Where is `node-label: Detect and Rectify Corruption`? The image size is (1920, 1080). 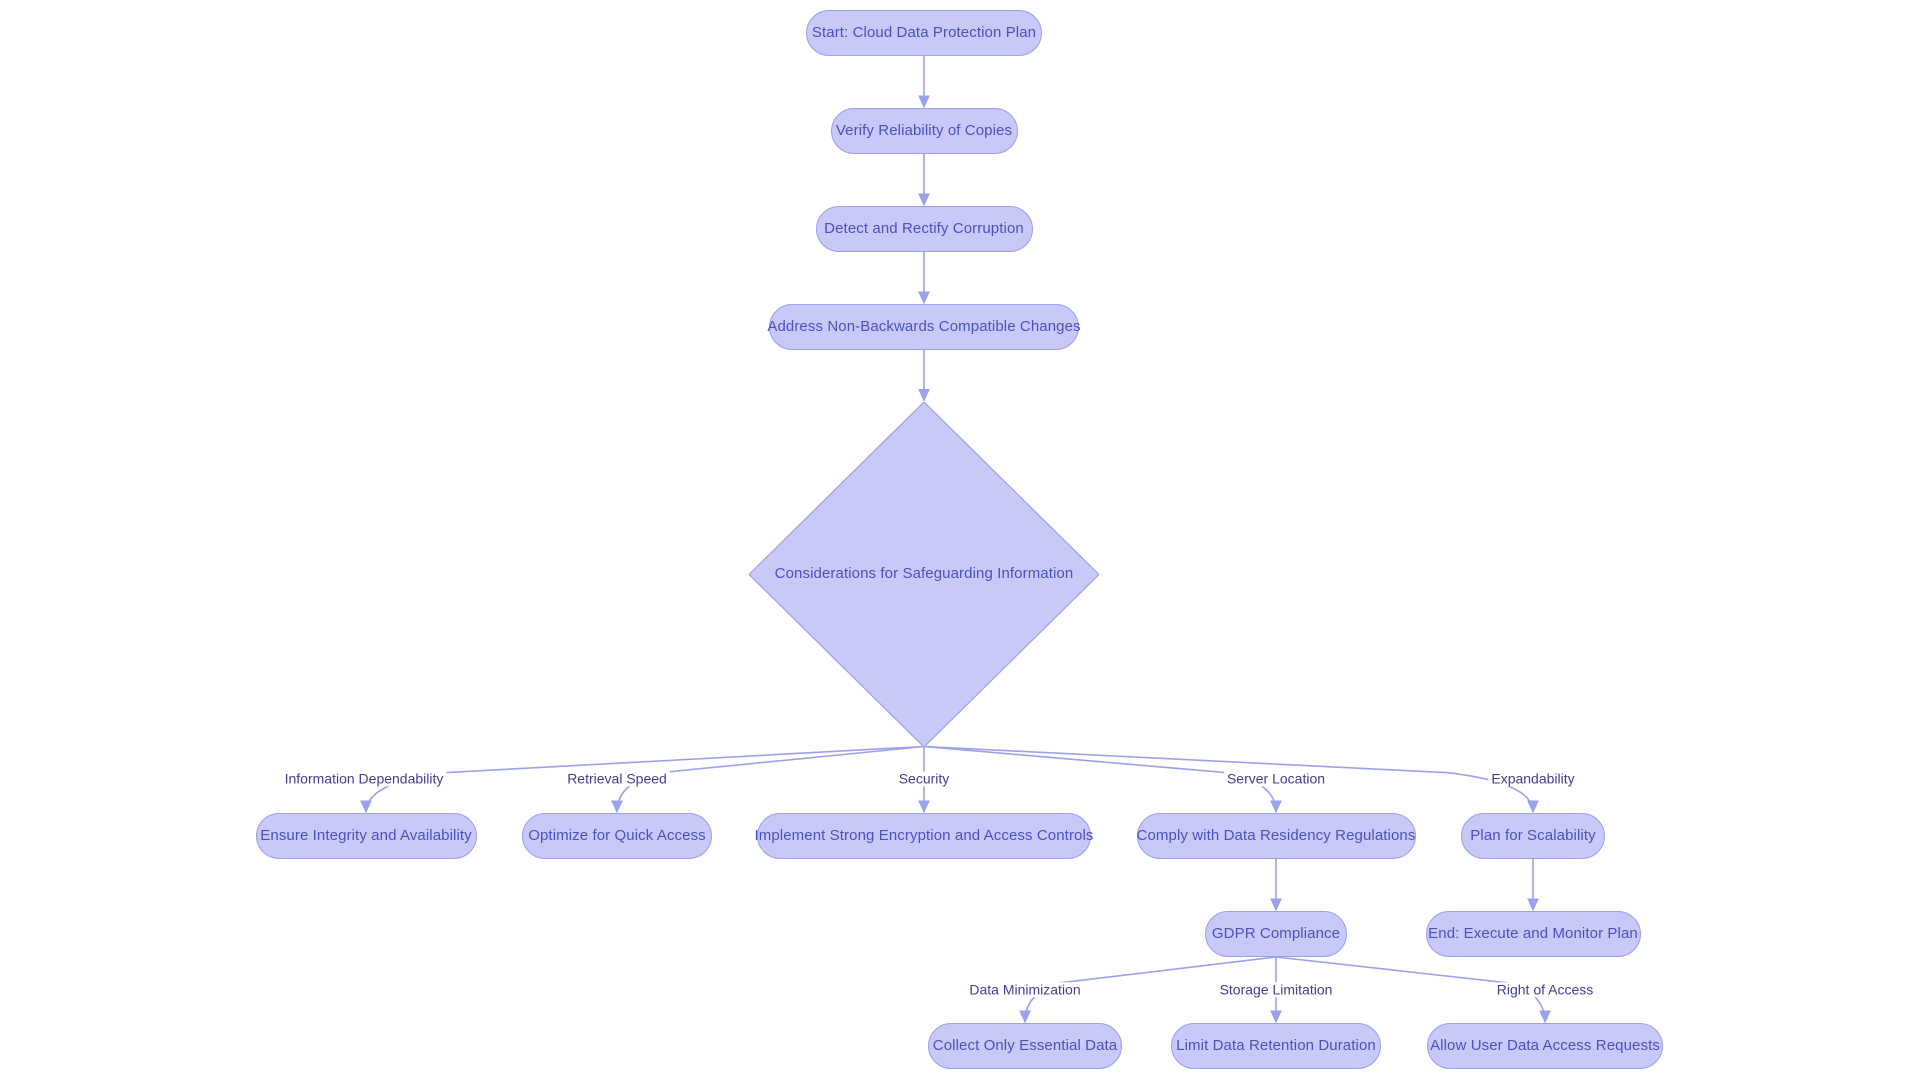 node-label: Detect and Rectify Corruption is located at coordinates (924, 228).